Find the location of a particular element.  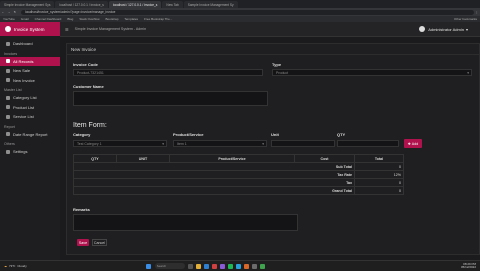

taskbar-search: Search is located at coordinates (169, 266).